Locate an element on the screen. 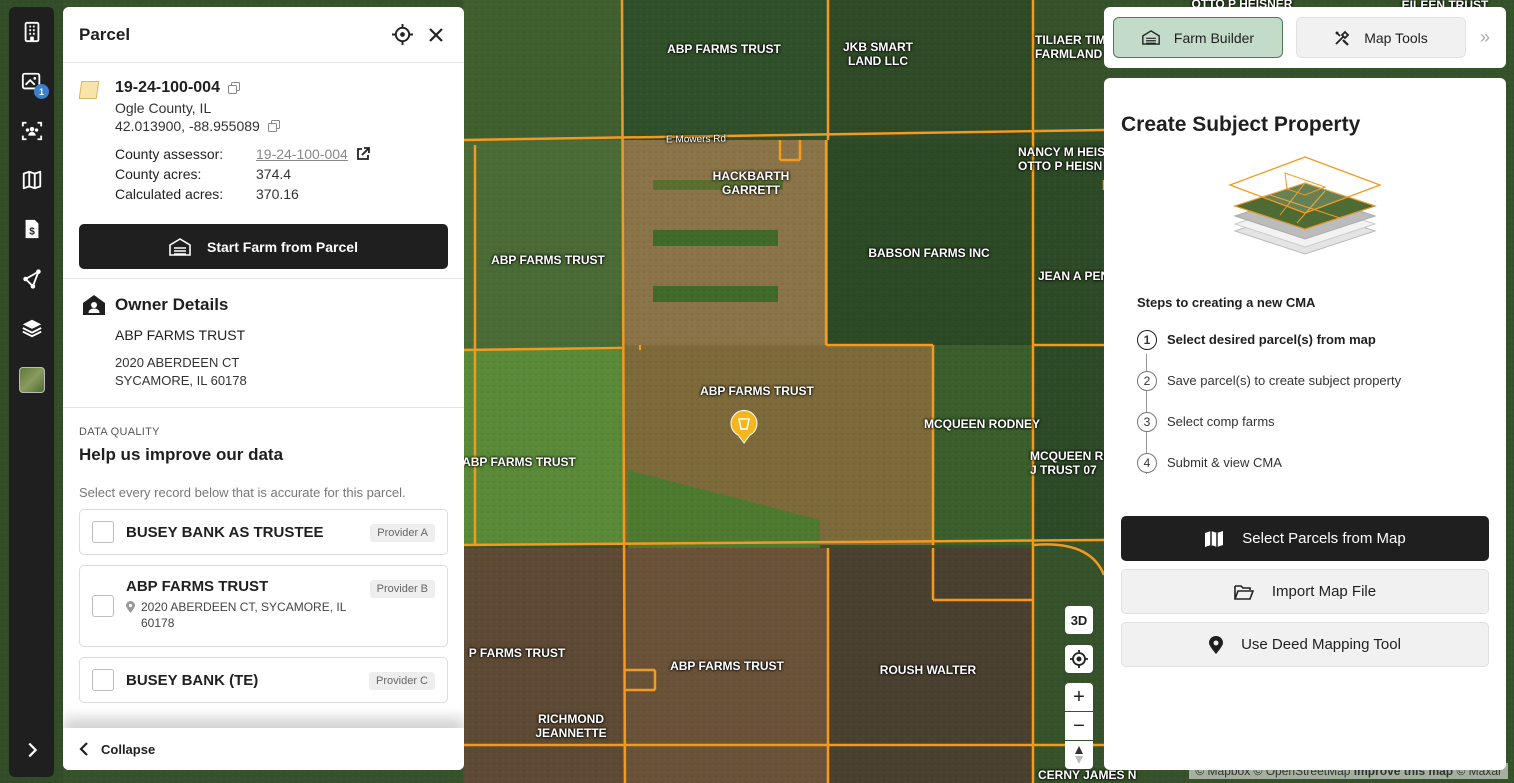 The image size is (1514, 783). farm-builder-tab: Farm Builder is located at coordinates (1198, 37).